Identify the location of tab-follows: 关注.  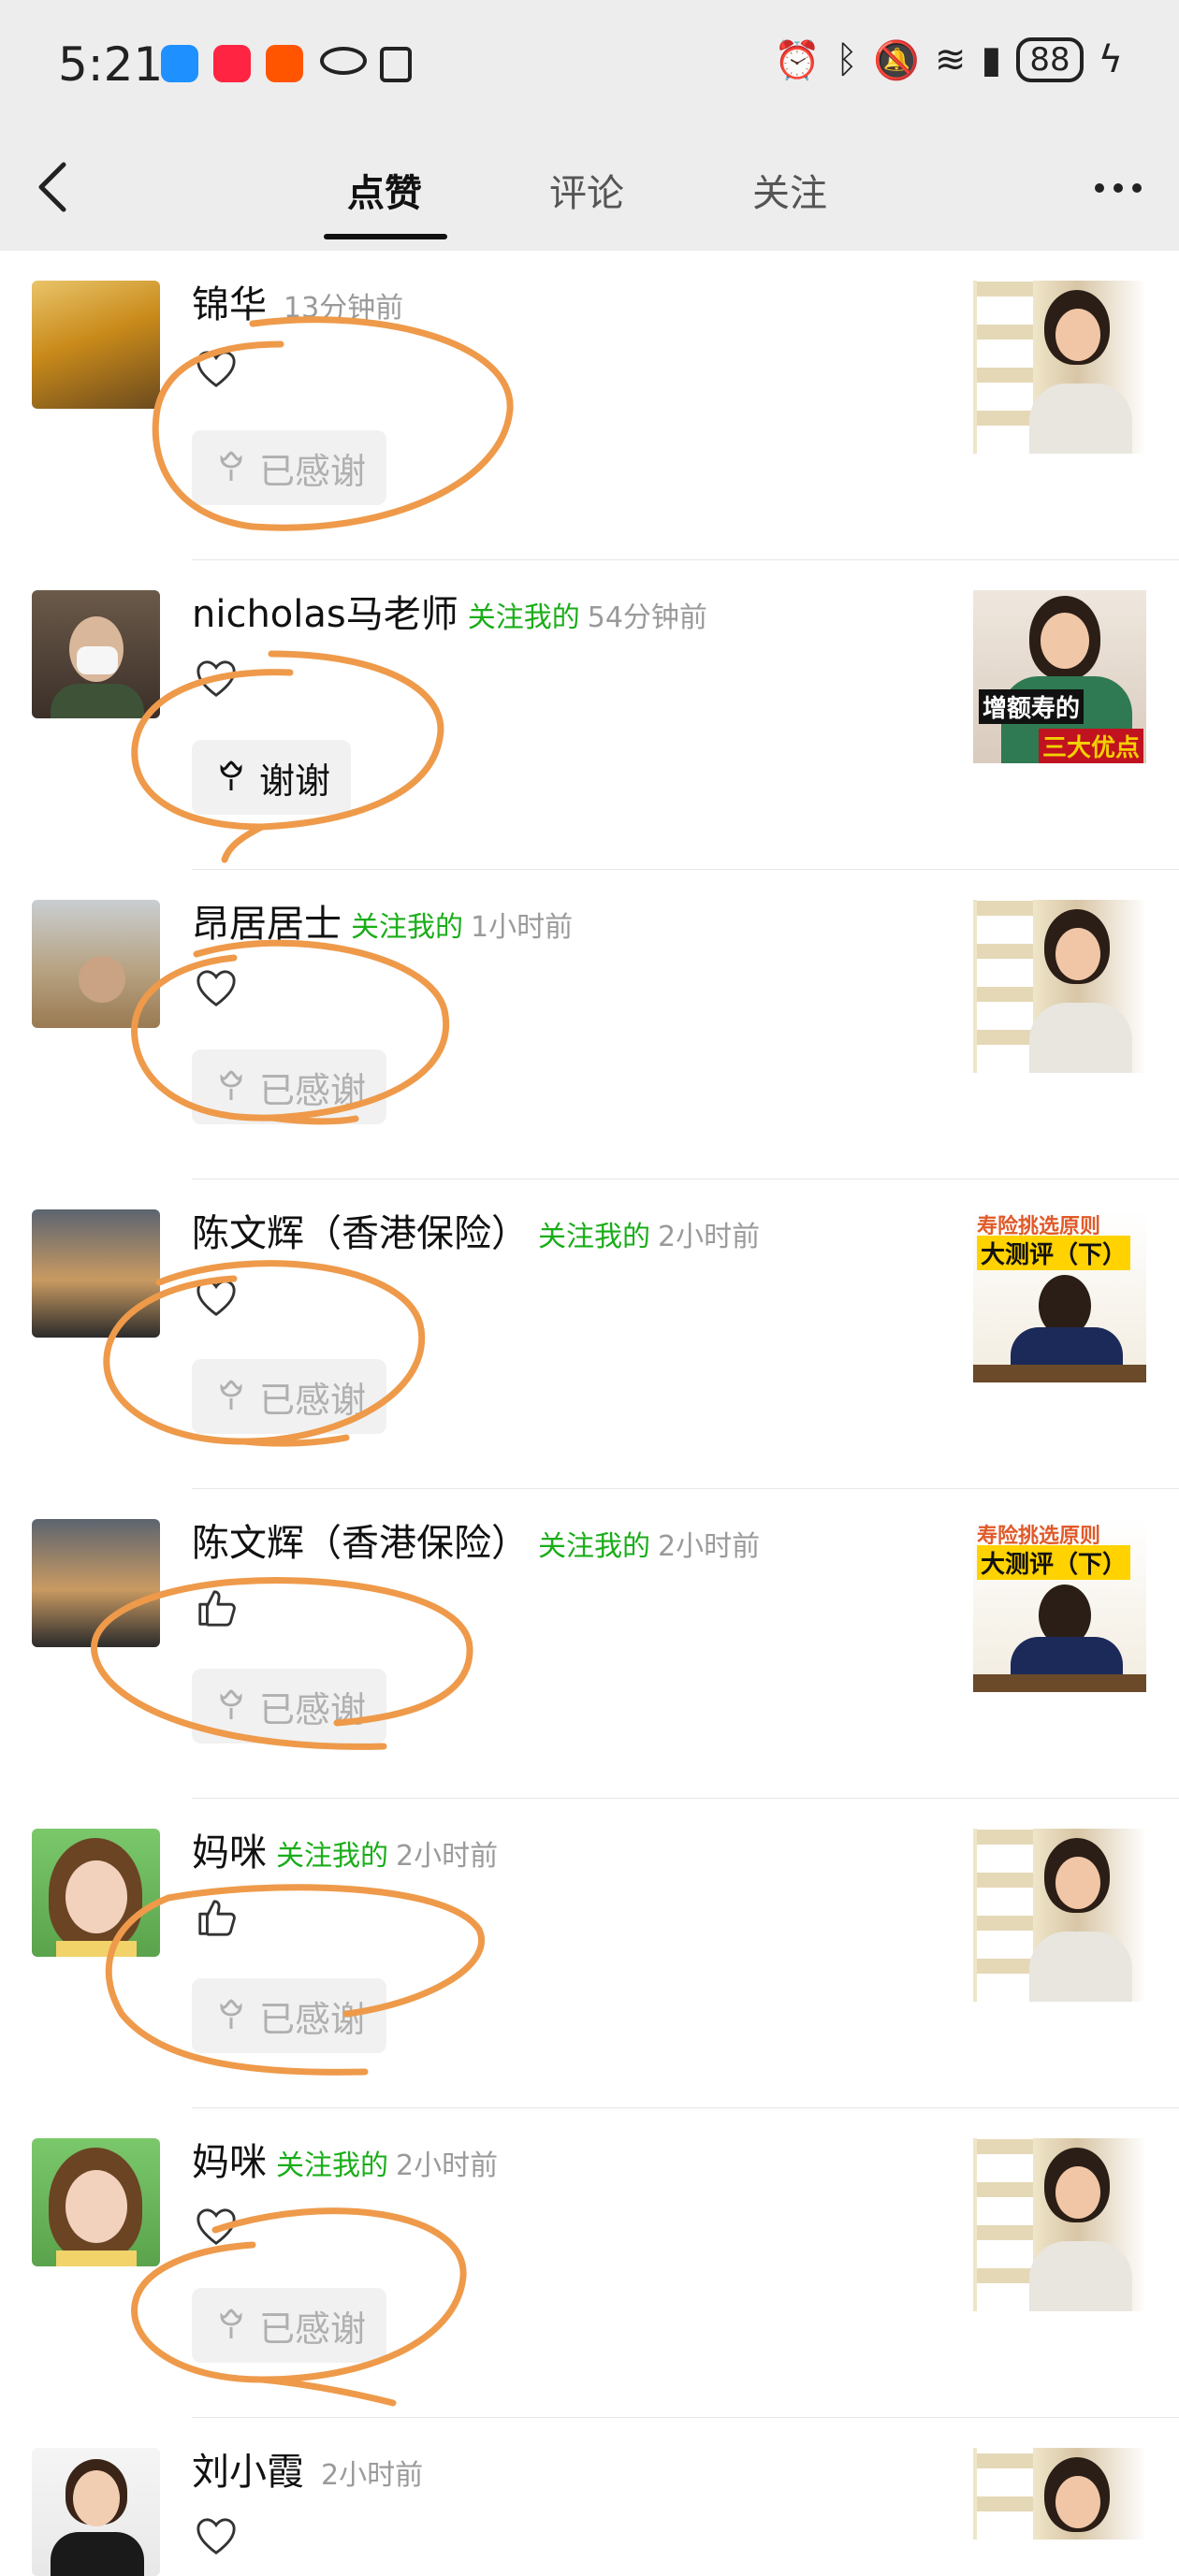
(789, 190).